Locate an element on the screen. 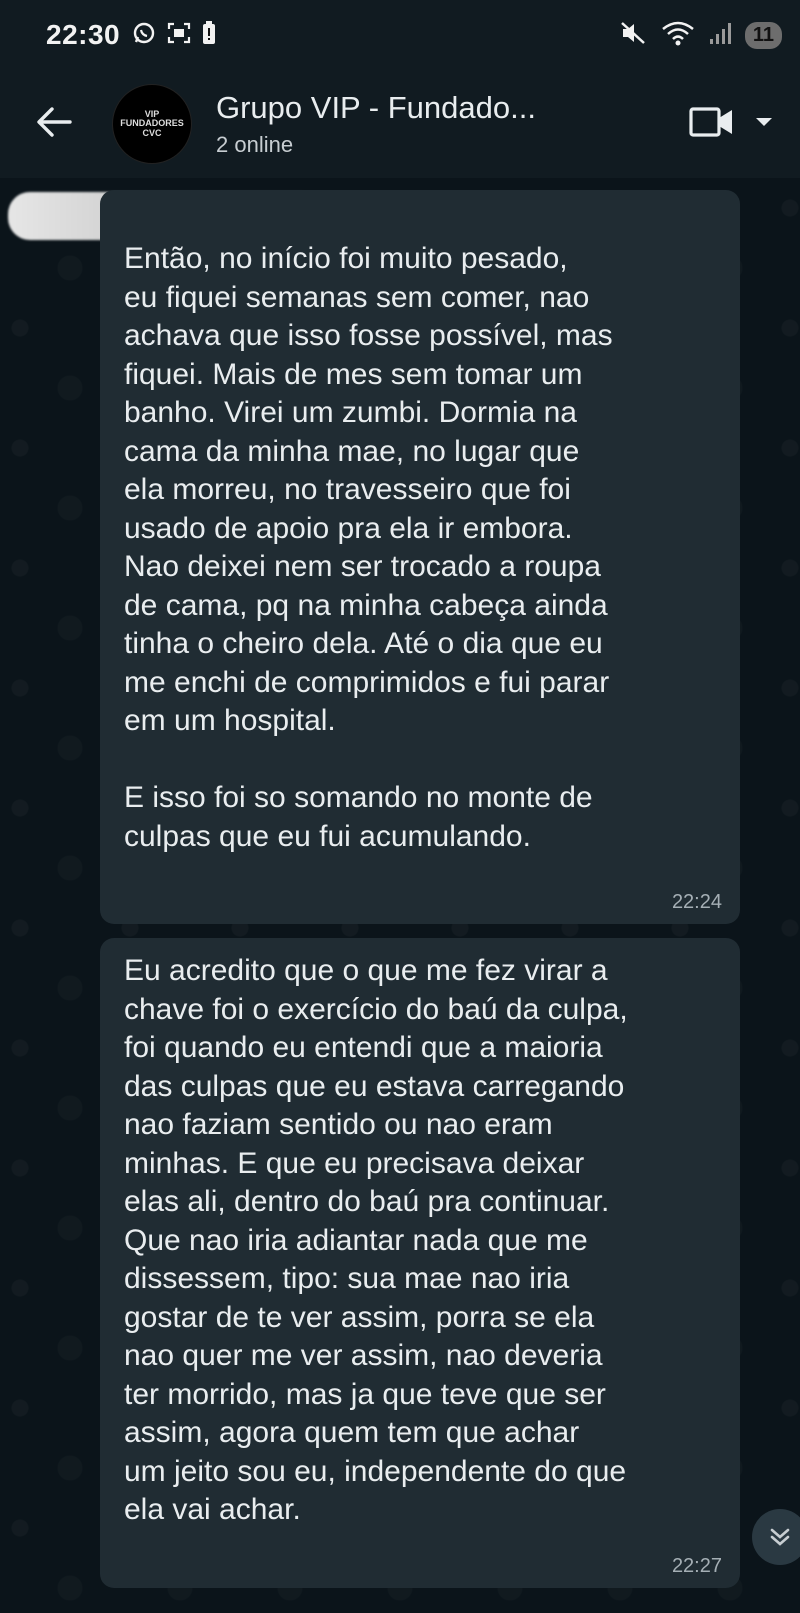  video-call-button is located at coordinates (712, 124).